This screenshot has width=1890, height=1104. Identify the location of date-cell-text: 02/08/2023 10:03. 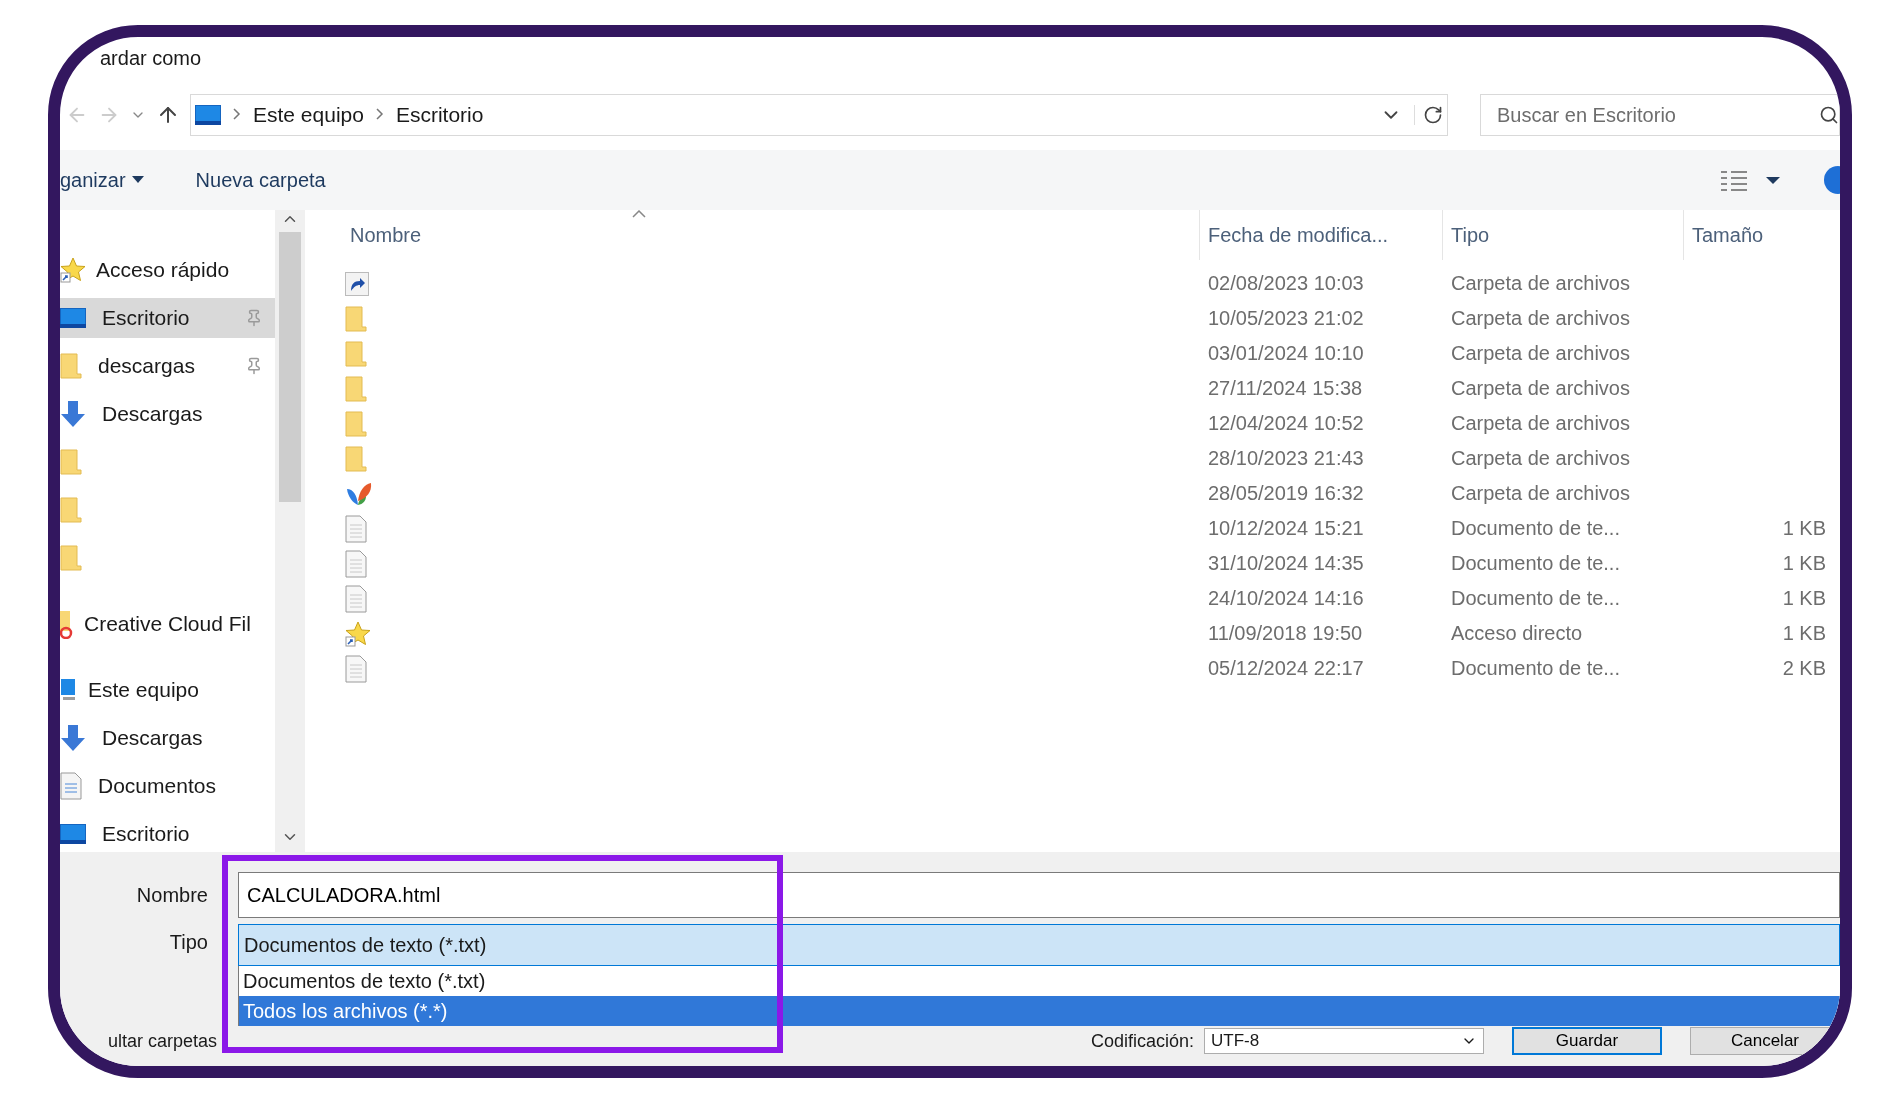
(1286, 283).